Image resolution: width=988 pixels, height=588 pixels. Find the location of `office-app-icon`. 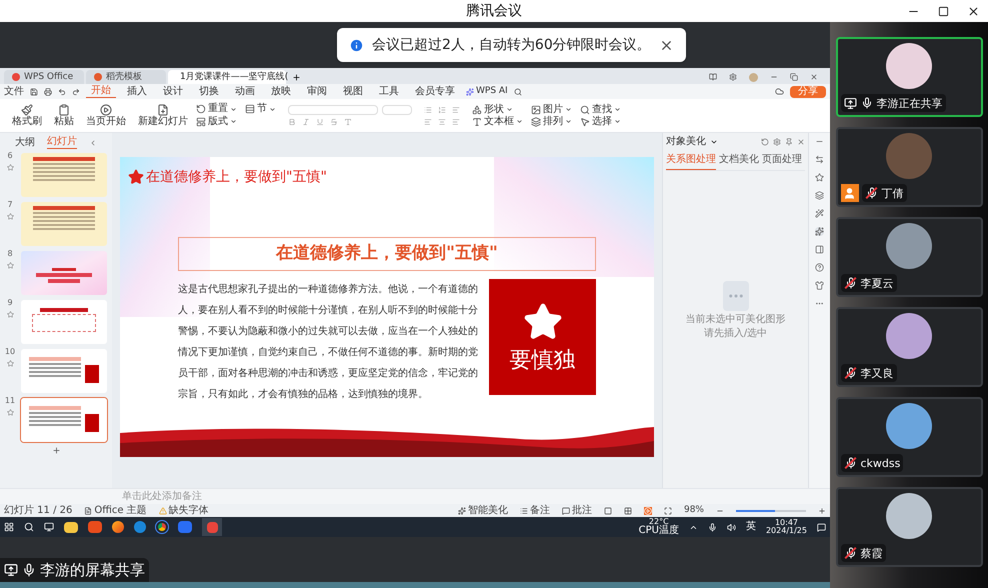

office-app-icon is located at coordinates (212, 527).